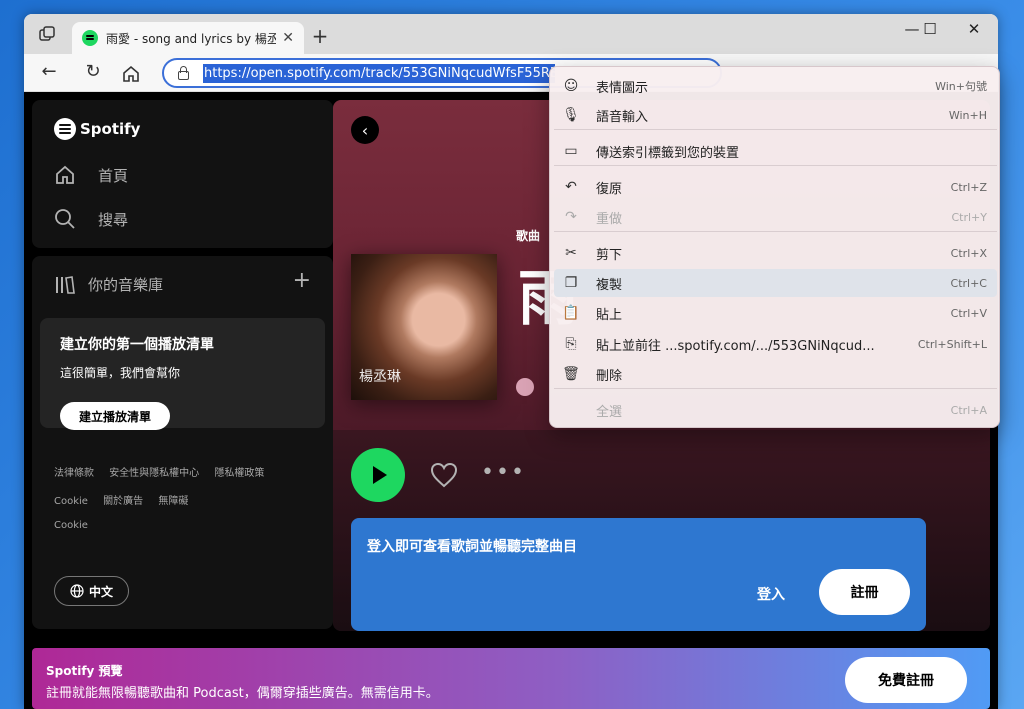 The image size is (1024, 709). I want to click on context-menu-shortcut: Win+H, so click(967, 115).